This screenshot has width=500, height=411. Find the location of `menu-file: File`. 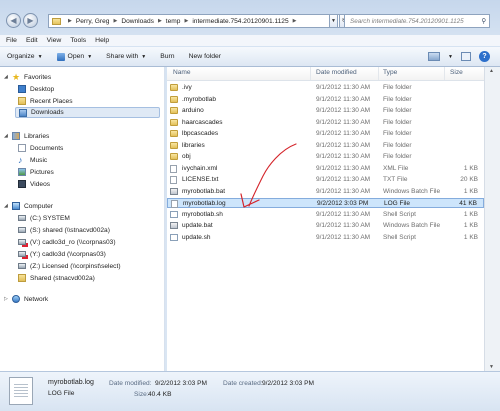

menu-file: File is located at coordinates (11, 40).